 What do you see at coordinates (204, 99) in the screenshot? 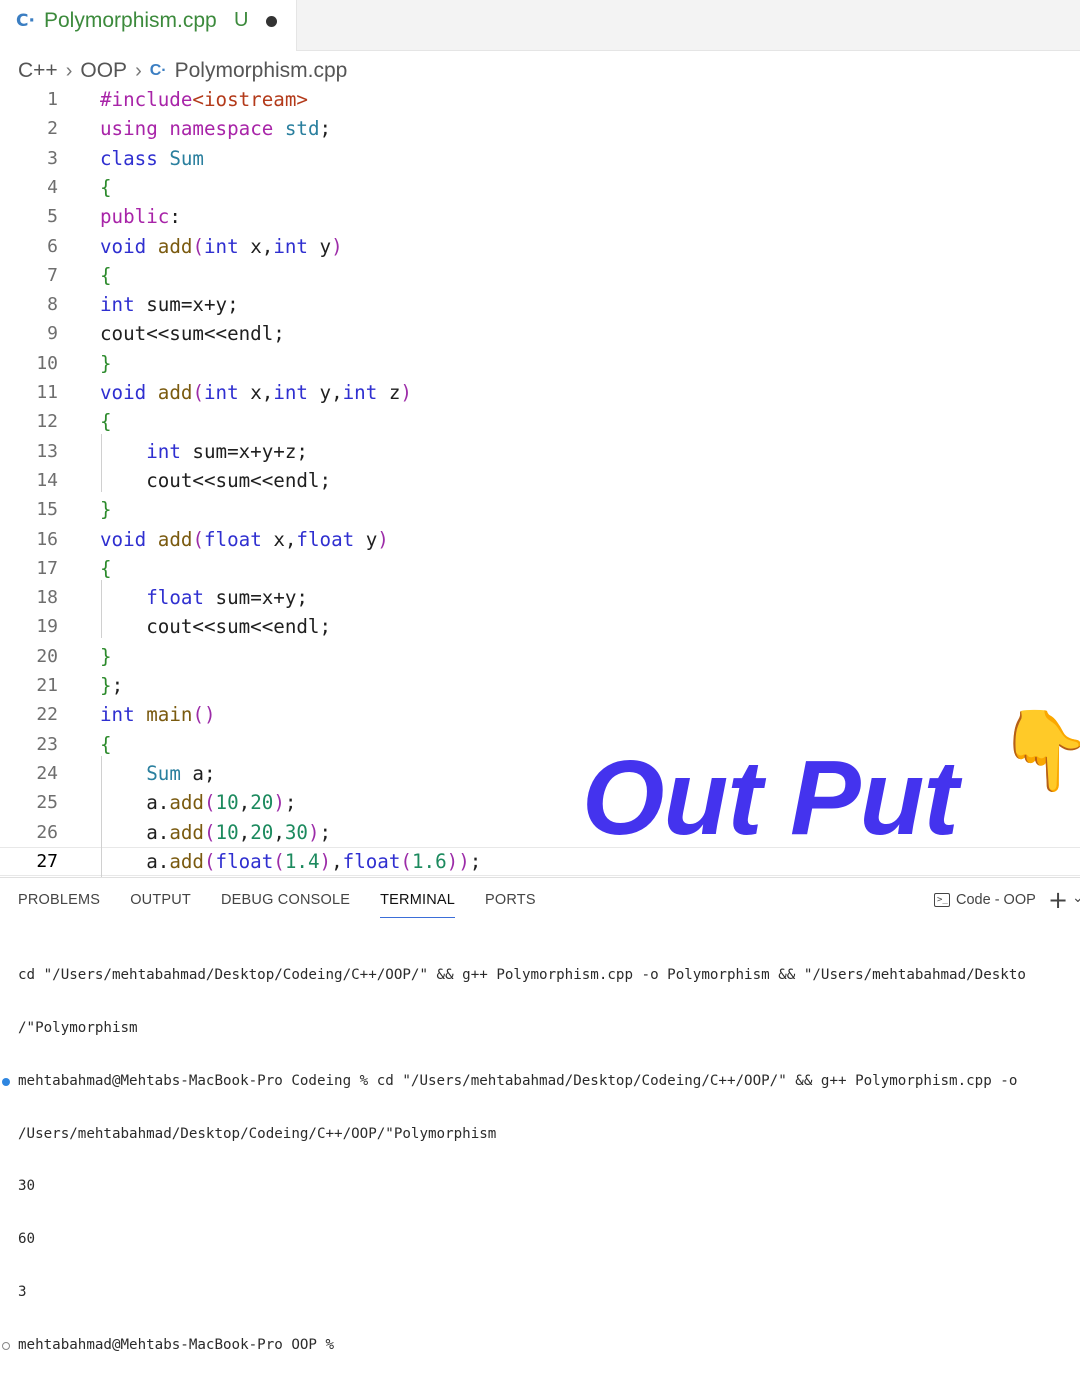
I see `code-text: #include<iostream>` at bounding box center [204, 99].